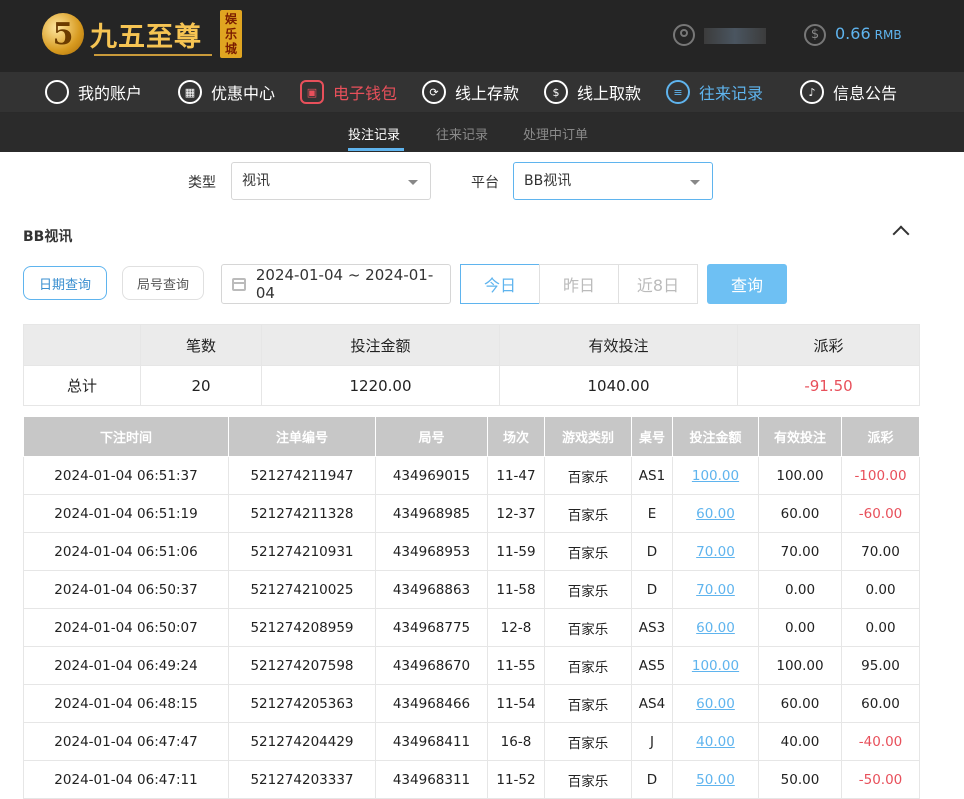 This screenshot has width=964, height=799. Describe the element at coordinates (579, 284) in the screenshot. I see `quick-range-yesterday: 昨日` at that location.